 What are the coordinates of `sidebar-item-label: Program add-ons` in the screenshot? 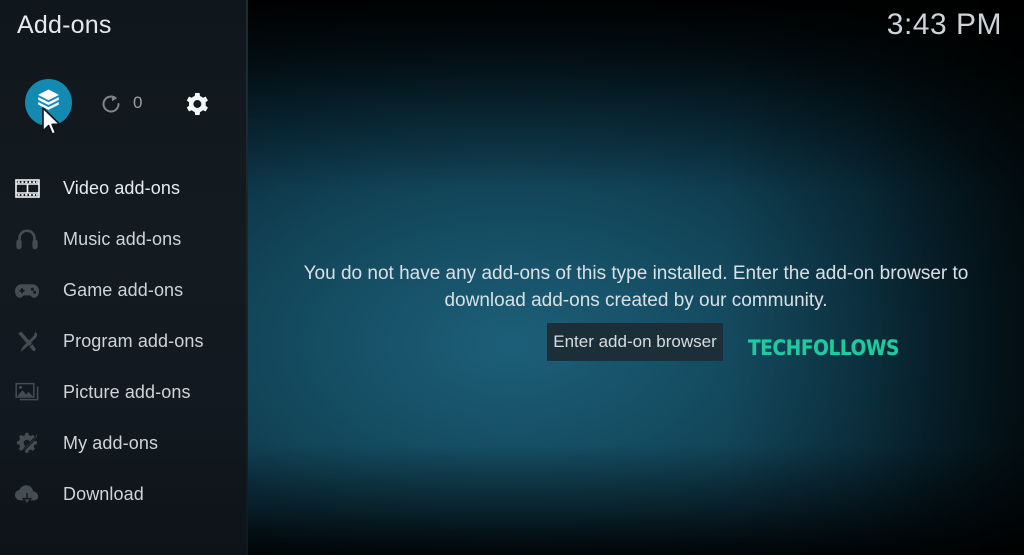 It's located at (133, 341).